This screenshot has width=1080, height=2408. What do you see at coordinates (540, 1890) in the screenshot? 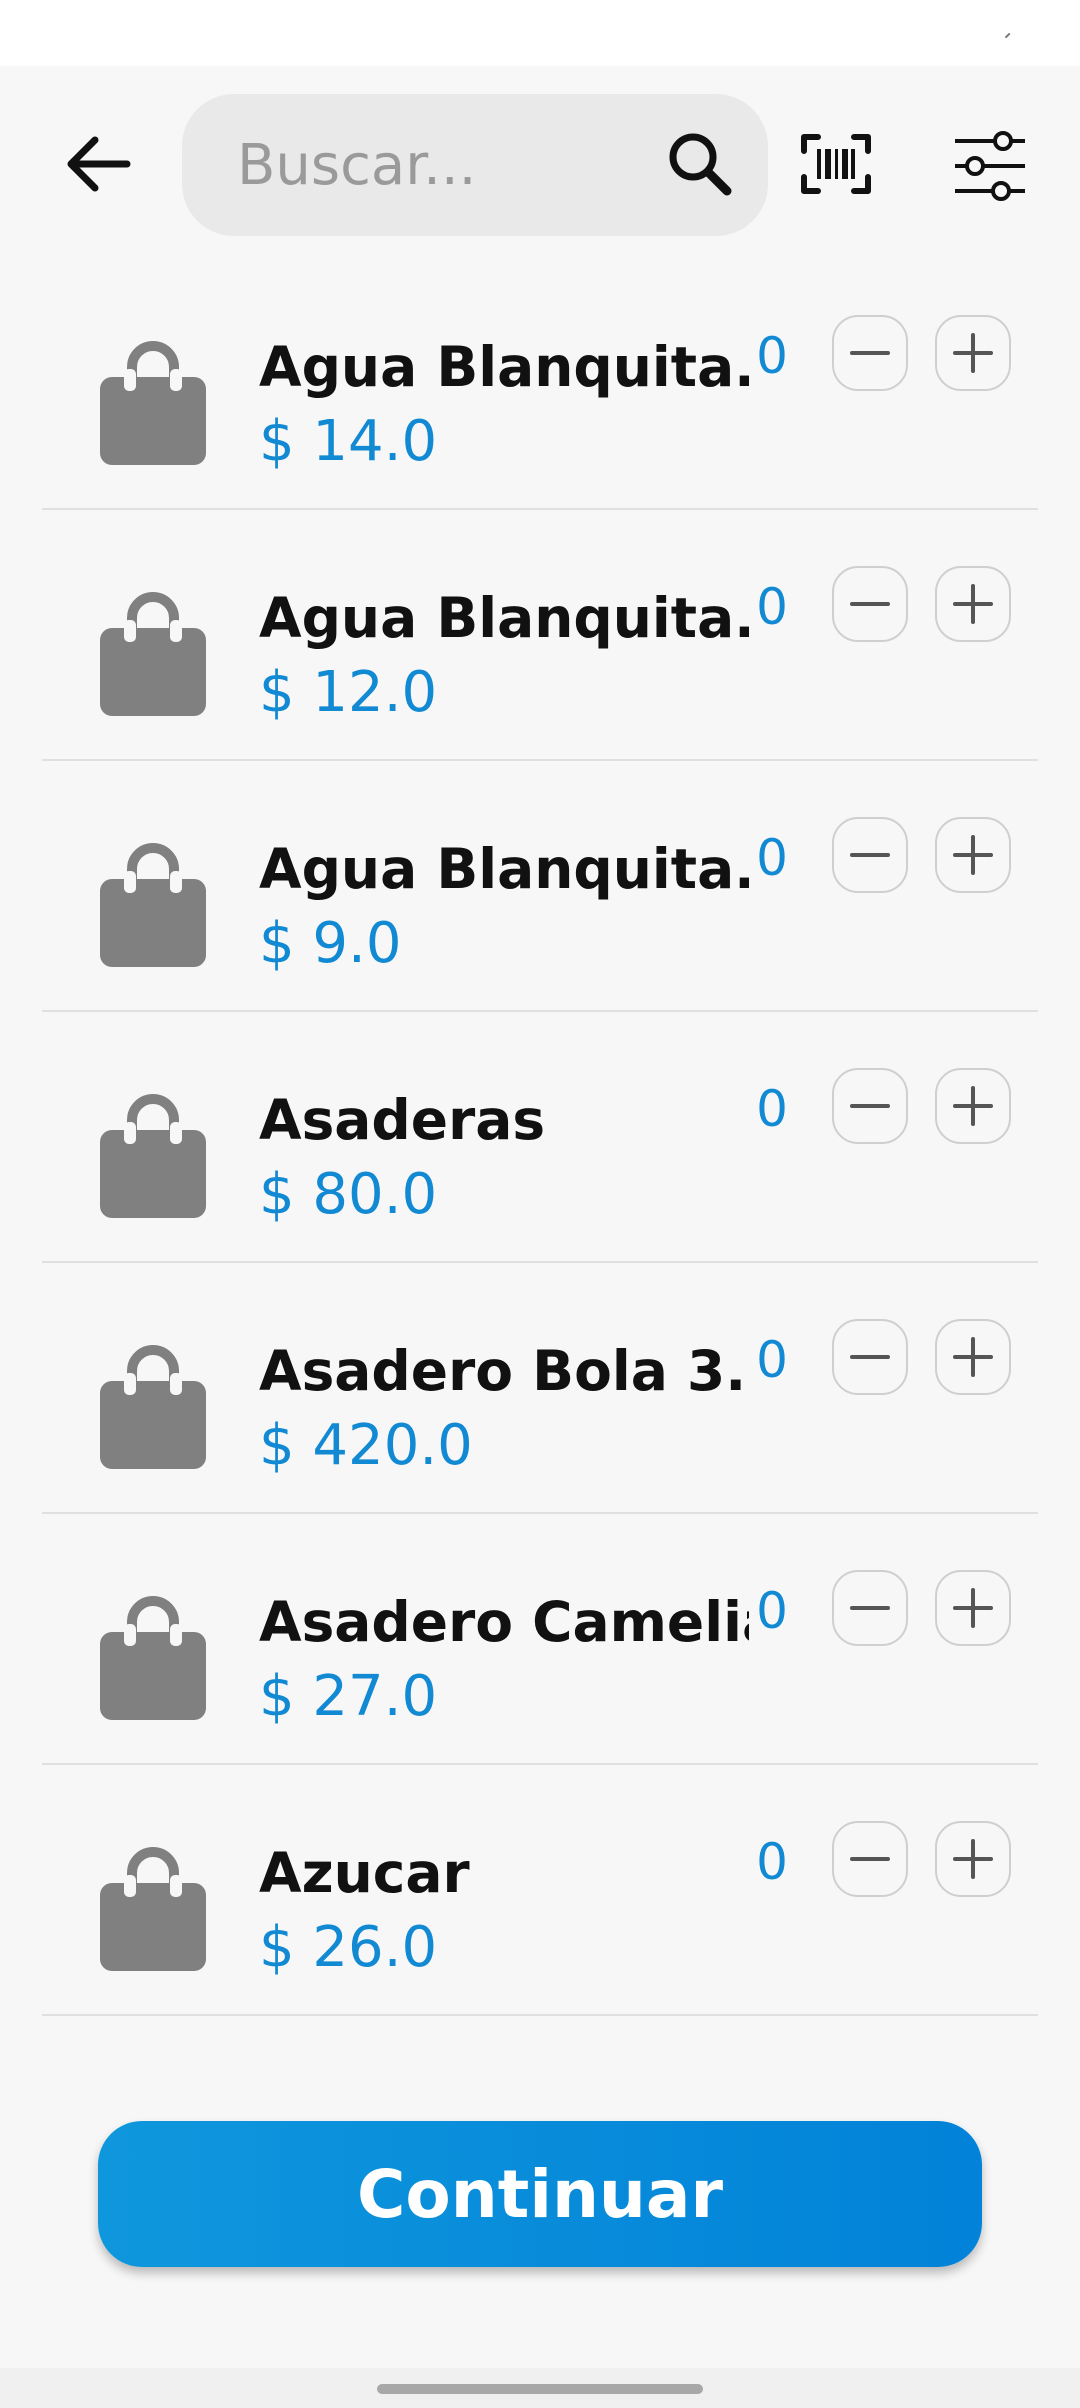
I see `product-row: Azucar $ 26.0 0` at bounding box center [540, 1890].